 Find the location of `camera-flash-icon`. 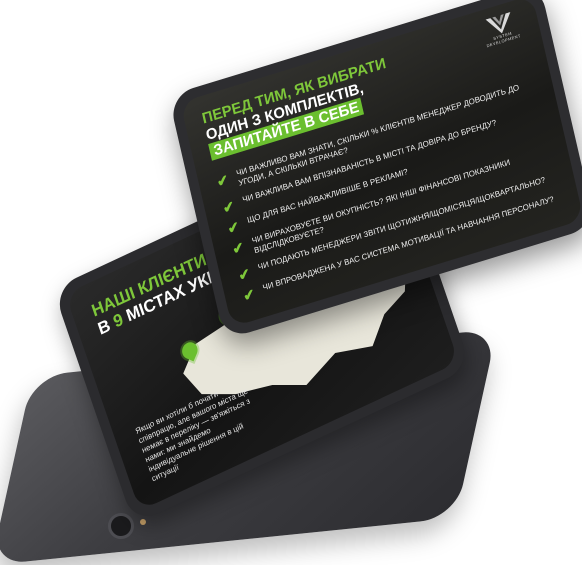

camera-flash-icon is located at coordinates (143, 522).